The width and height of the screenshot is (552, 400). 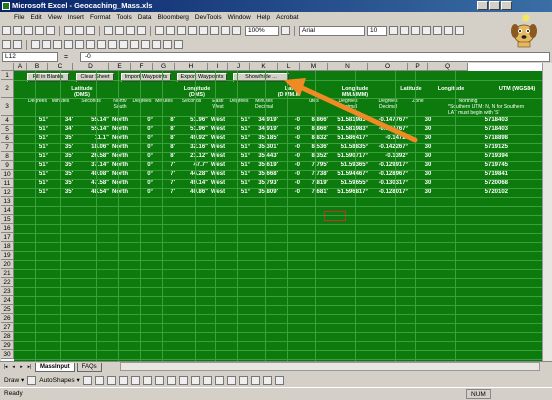 I want to click on data-cell: 21.12", so click(x=191, y=156).